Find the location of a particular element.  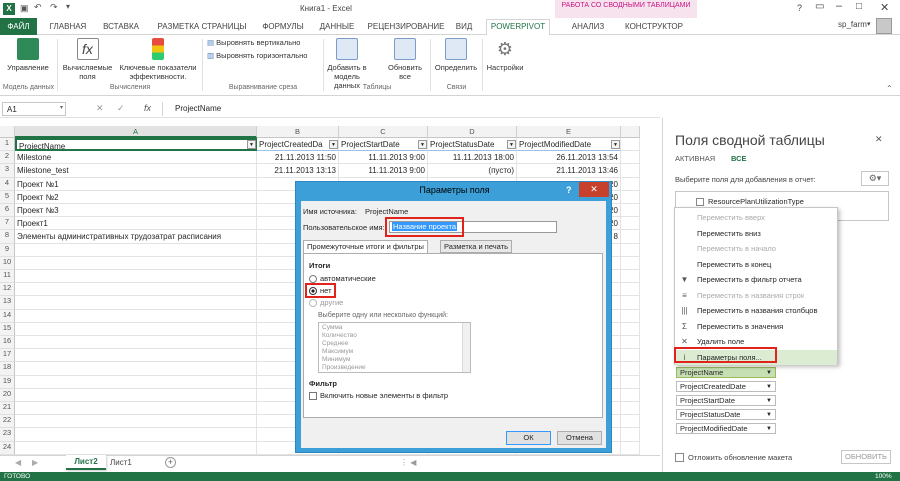

radio-custom is located at coordinates (313, 303).